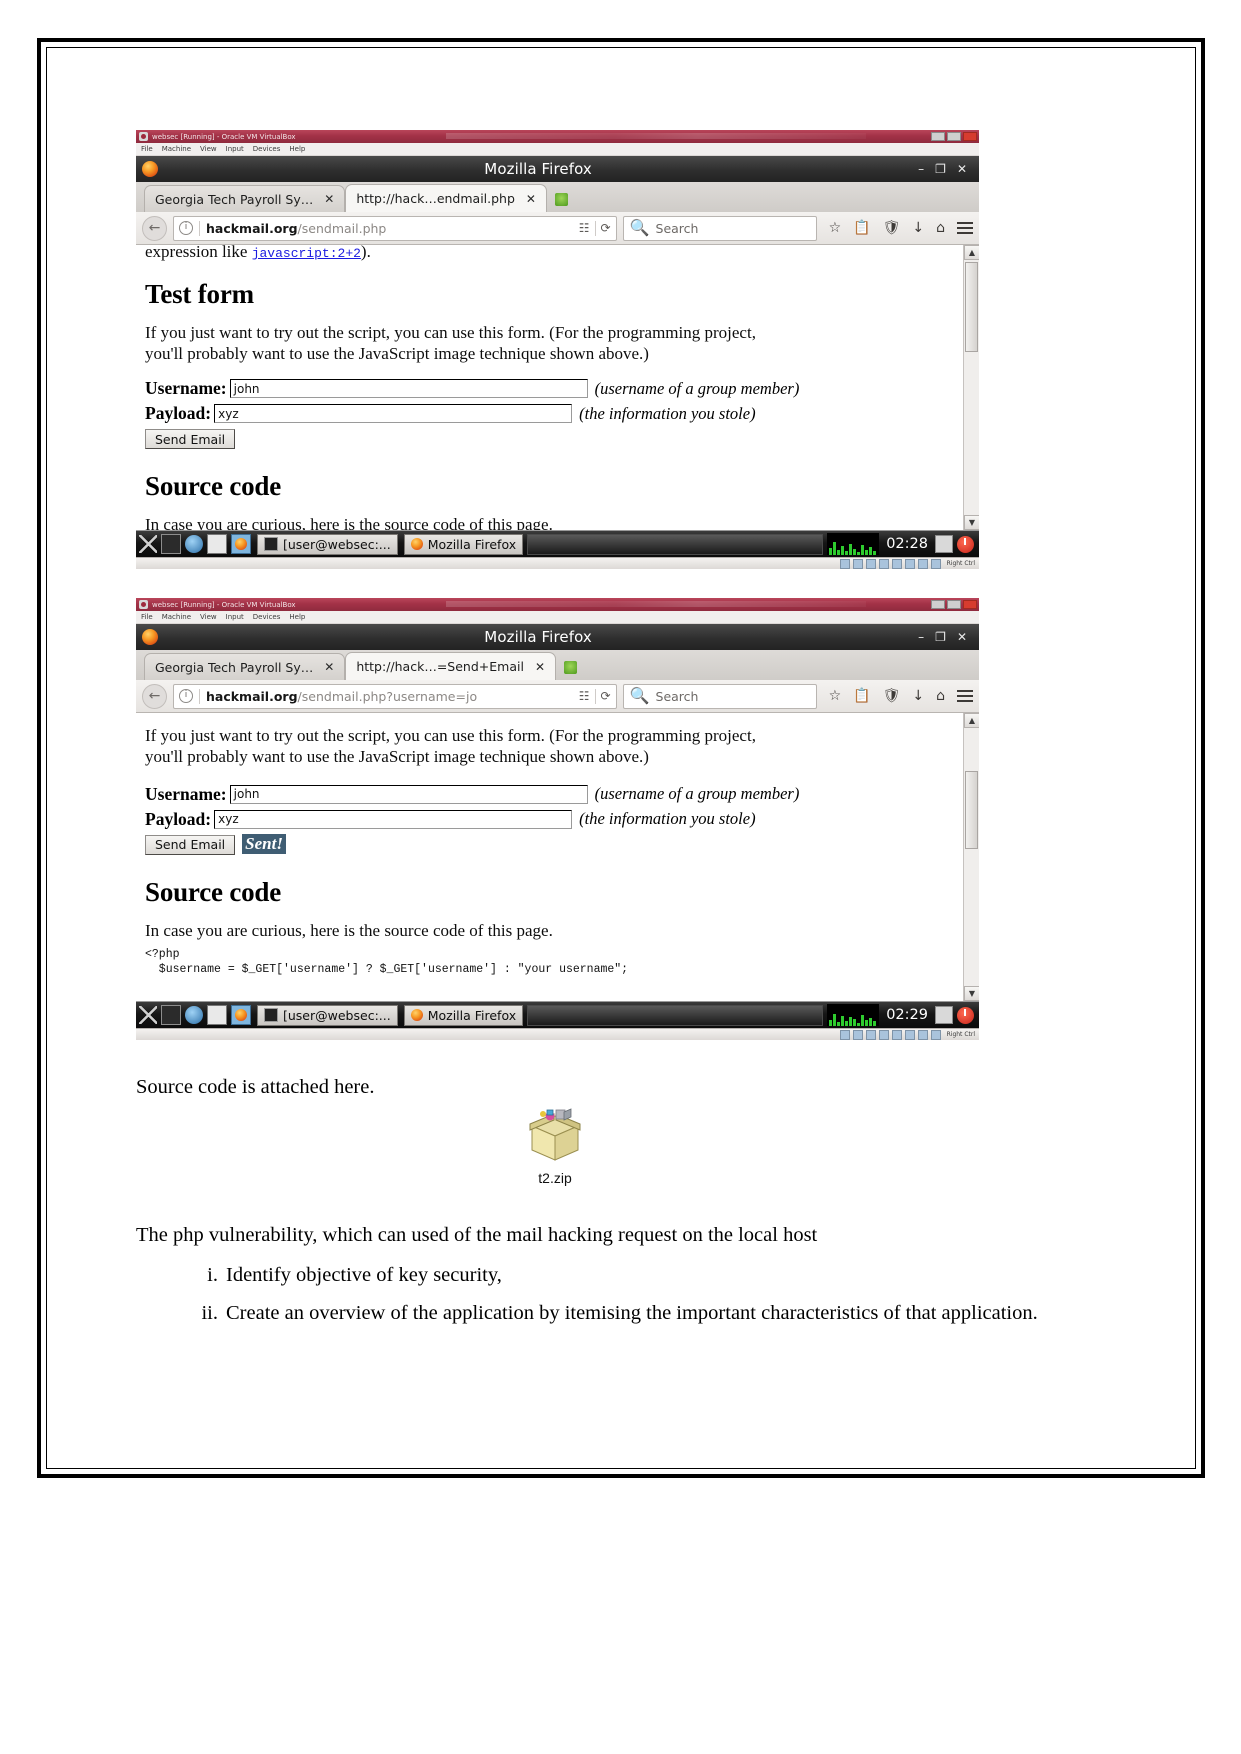 The width and height of the screenshot is (1241, 1754). Describe the element at coordinates (395, 228) in the screenshot. I see `address-bar: i hackmail.org/sendmail.php ☷ ⟳` at that location.